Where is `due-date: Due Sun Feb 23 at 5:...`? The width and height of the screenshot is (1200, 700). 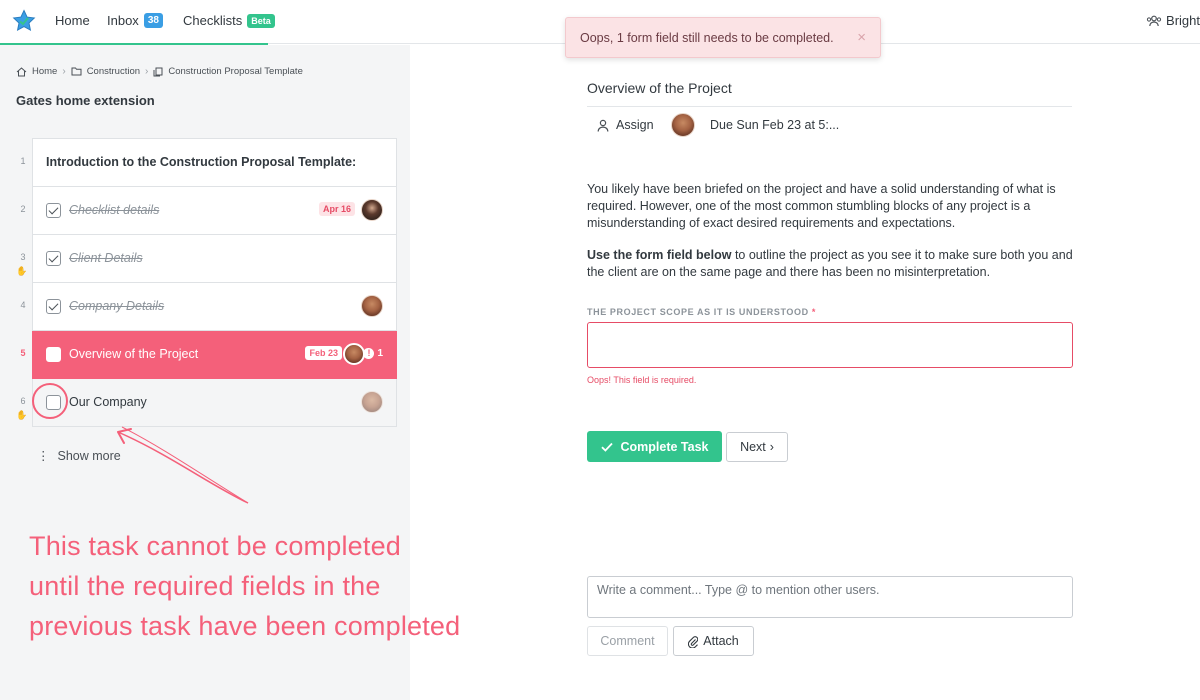
due-date: Due Sun Feb 23 at 5:... is located at coordinates (774, 125).